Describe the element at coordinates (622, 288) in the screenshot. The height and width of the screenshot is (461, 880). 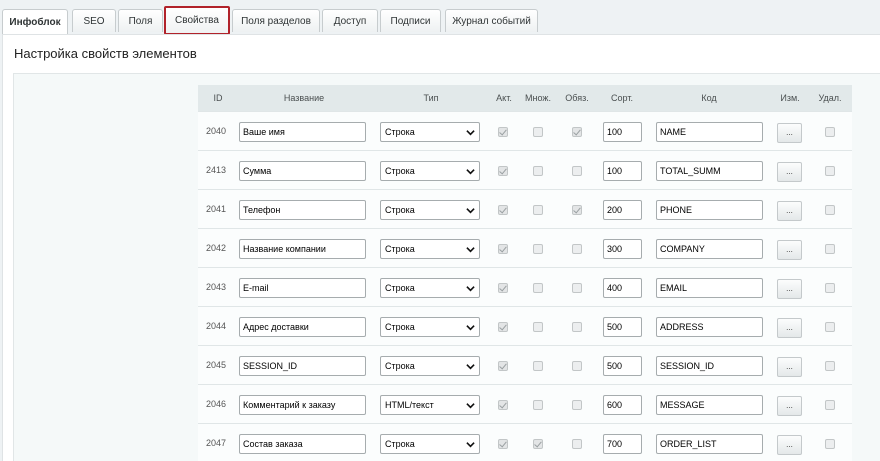
I see `sort-input: 400` at that location.